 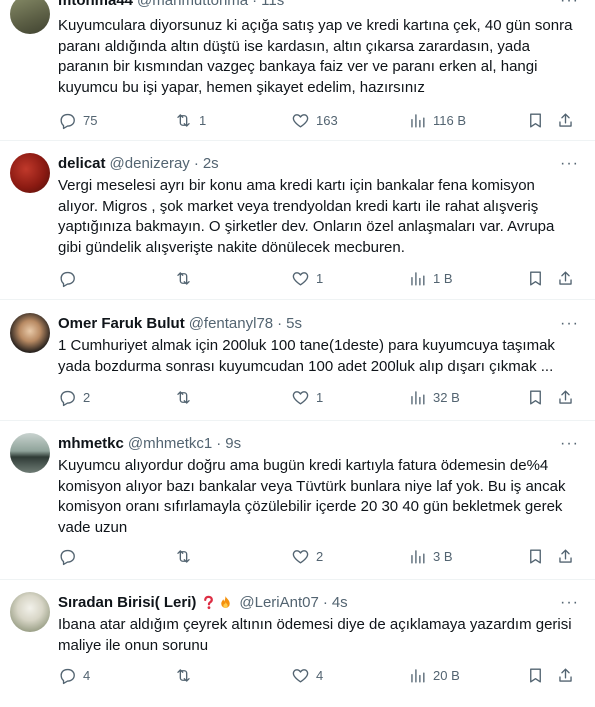 What do you see at coordinates (170, 443) in the screenshot?
I see `author-handle: @mhmetkc1` at bounding box center [170, 443].